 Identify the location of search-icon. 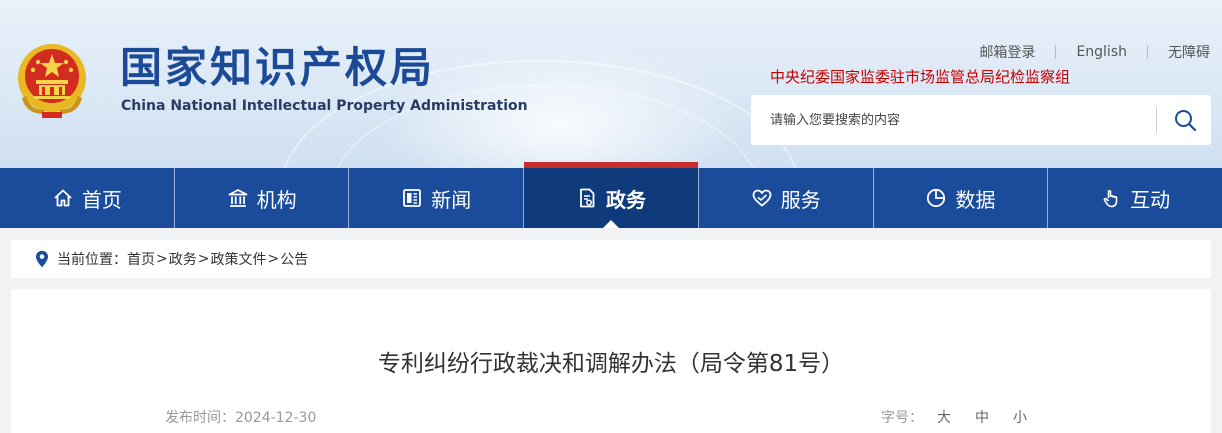
(1186, 121).